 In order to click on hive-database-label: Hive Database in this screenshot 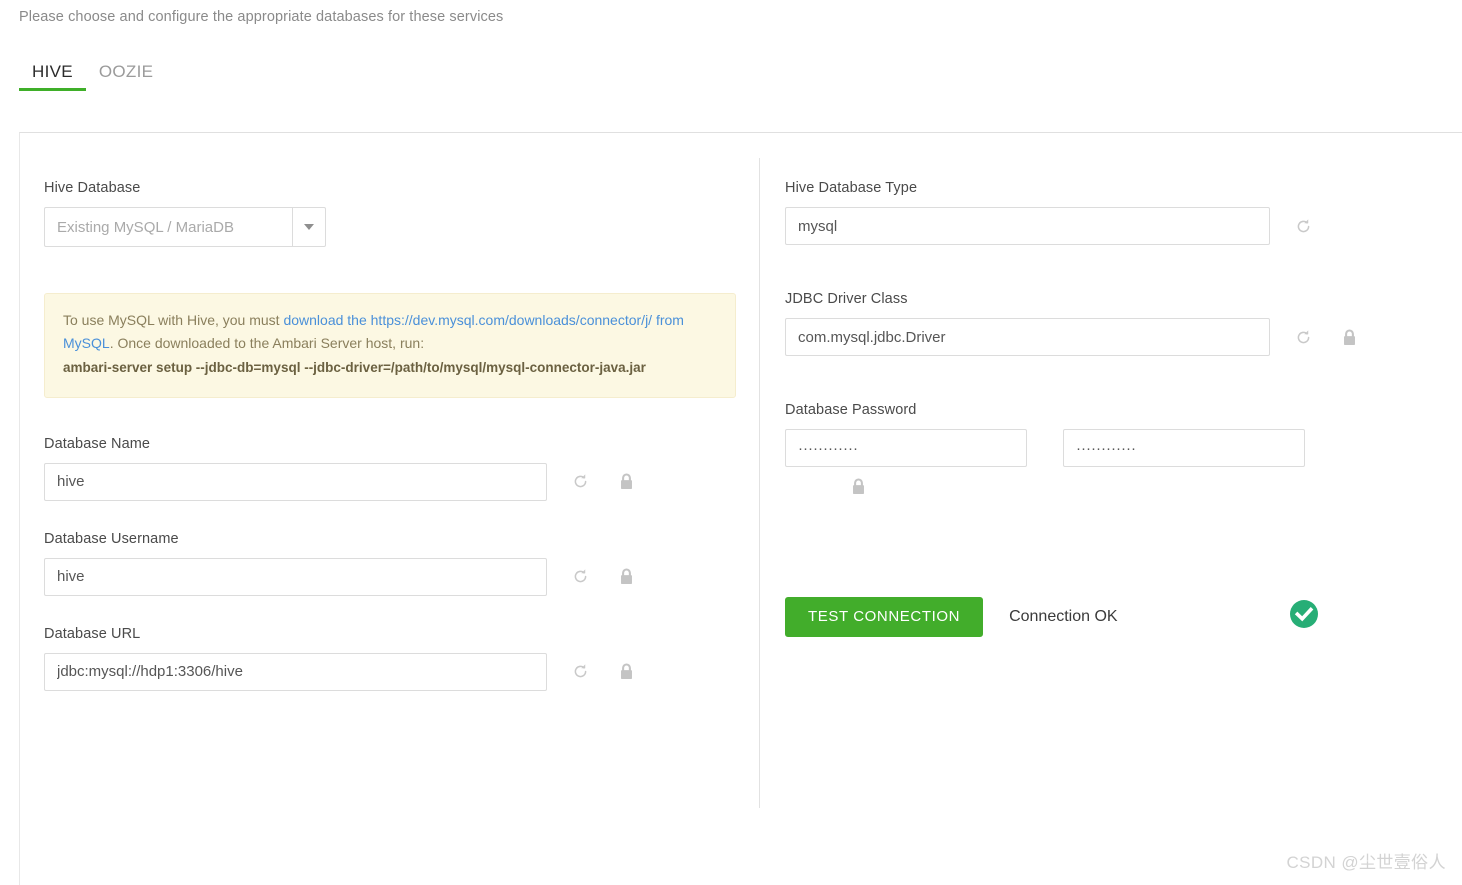, I will do `click(92, 188)`.